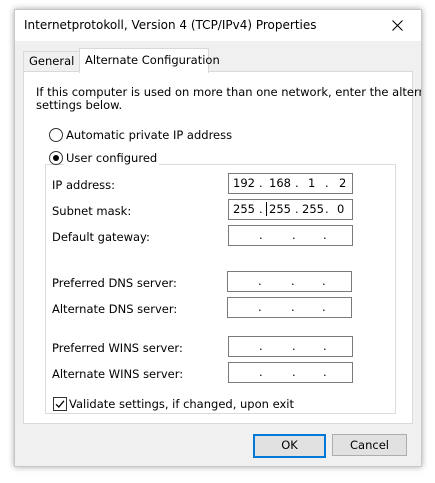  Describe the element at coordinates (280, 209) in the screenshot. I see `subnet-octet-2: 255` at that location.